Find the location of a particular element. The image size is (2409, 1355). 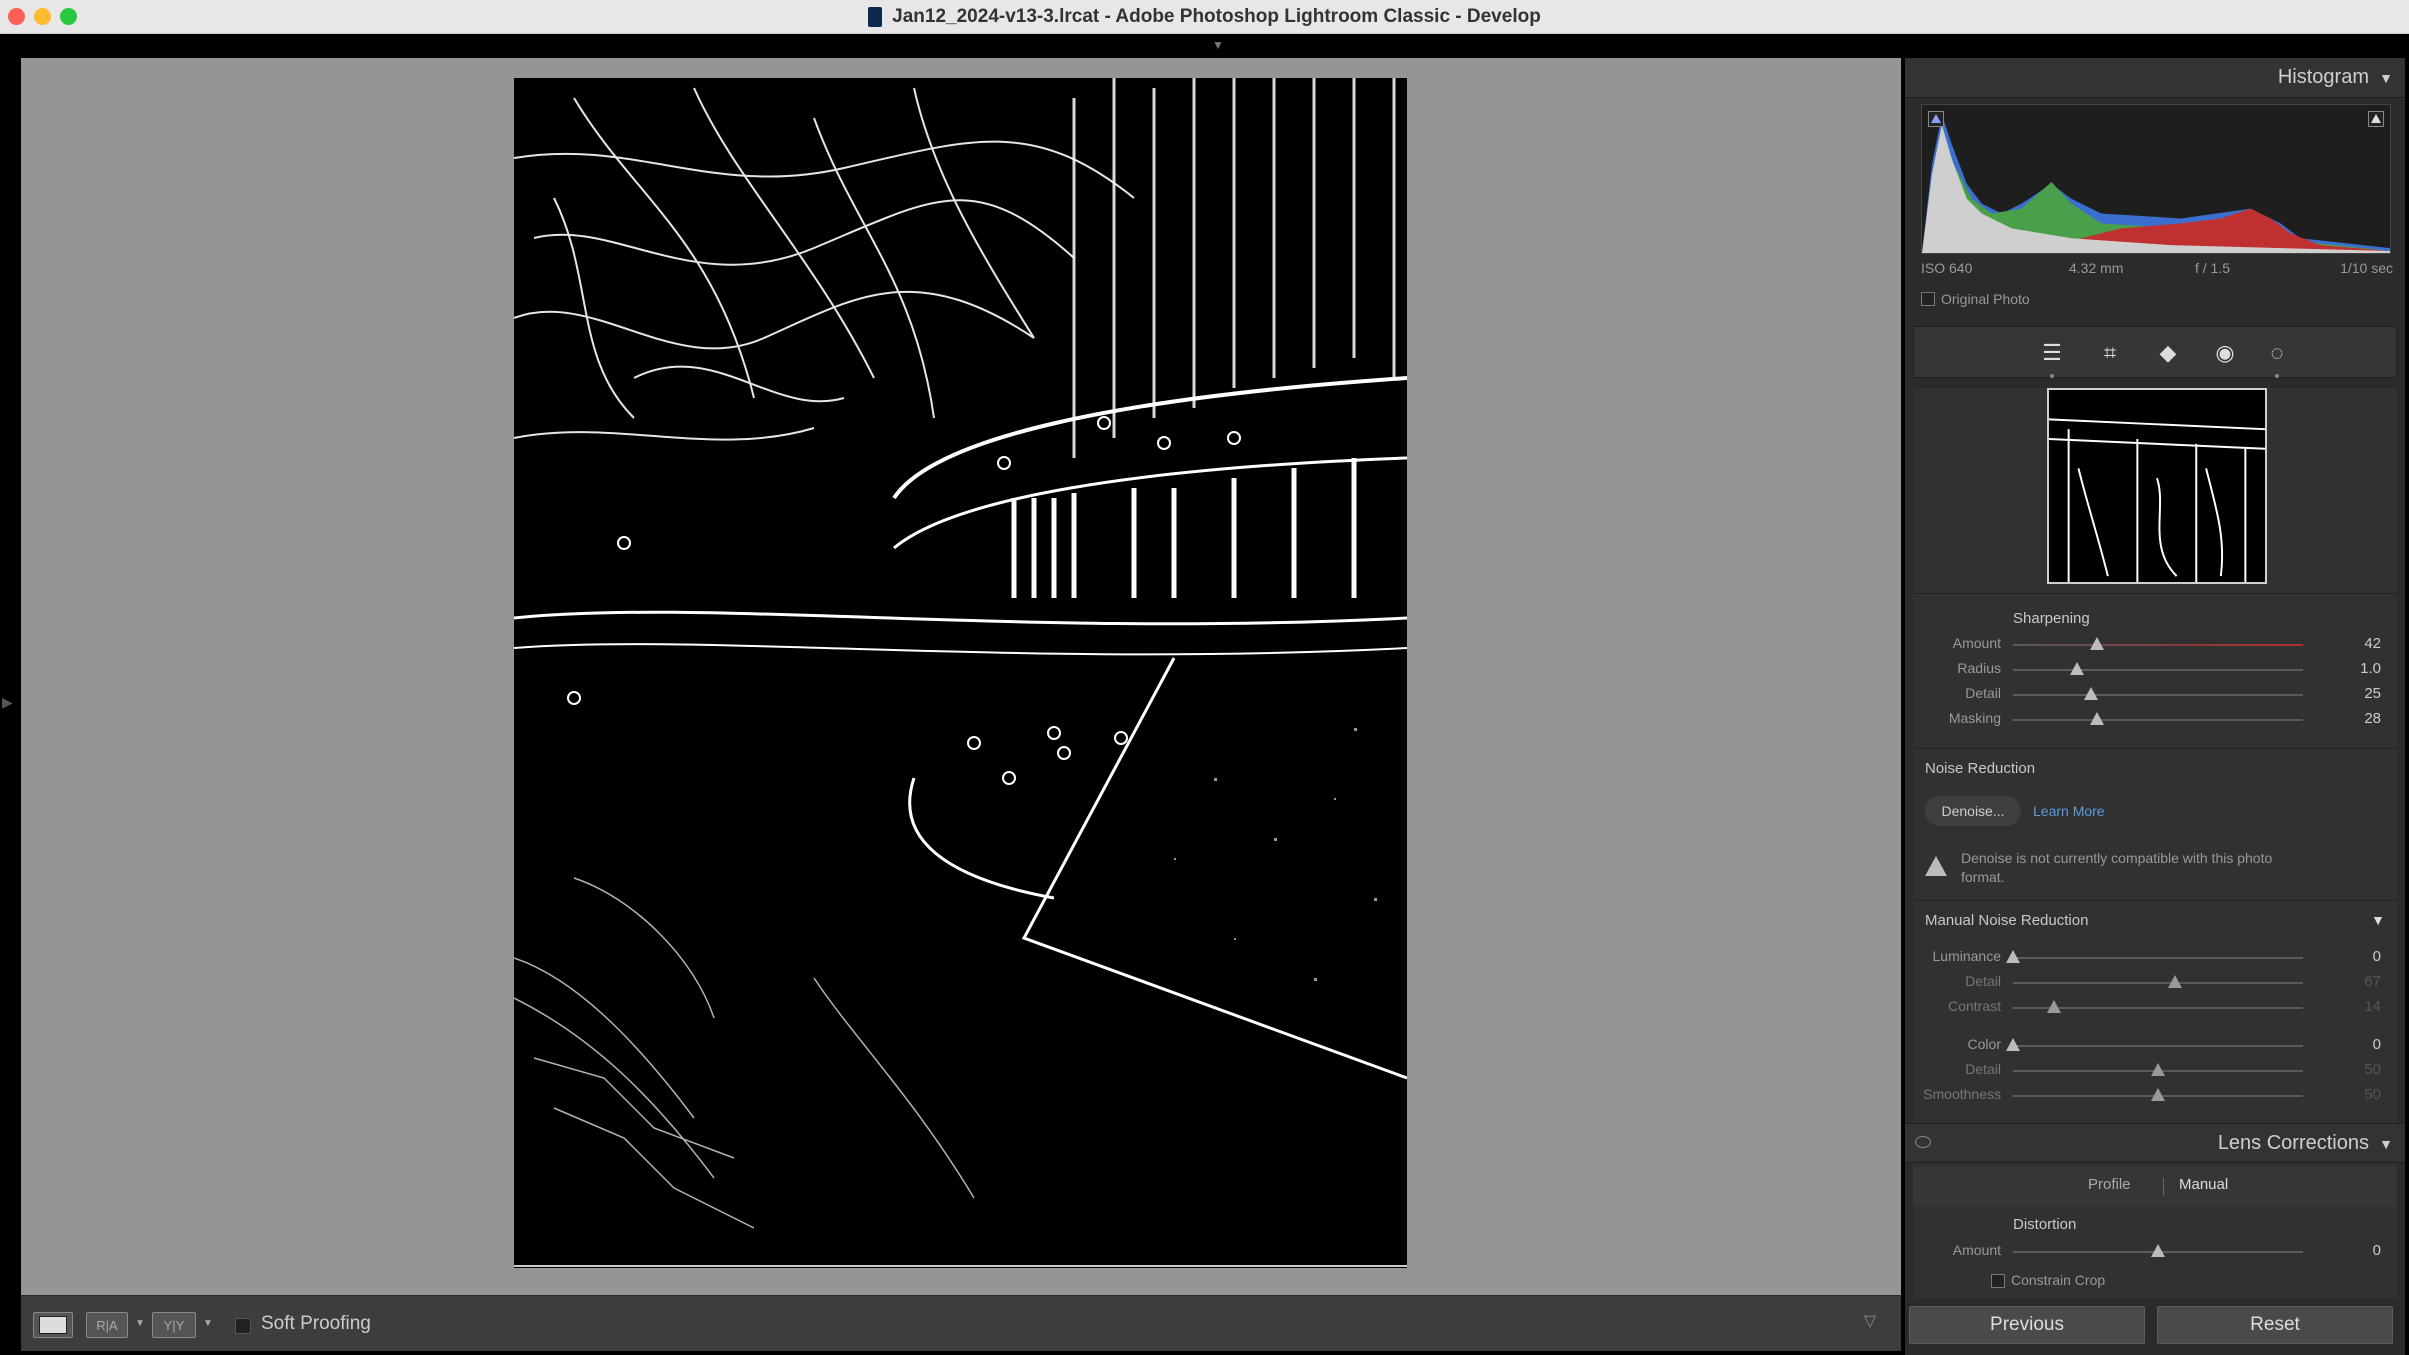

color-value: 0 is located at coordinates (2351, 1044).